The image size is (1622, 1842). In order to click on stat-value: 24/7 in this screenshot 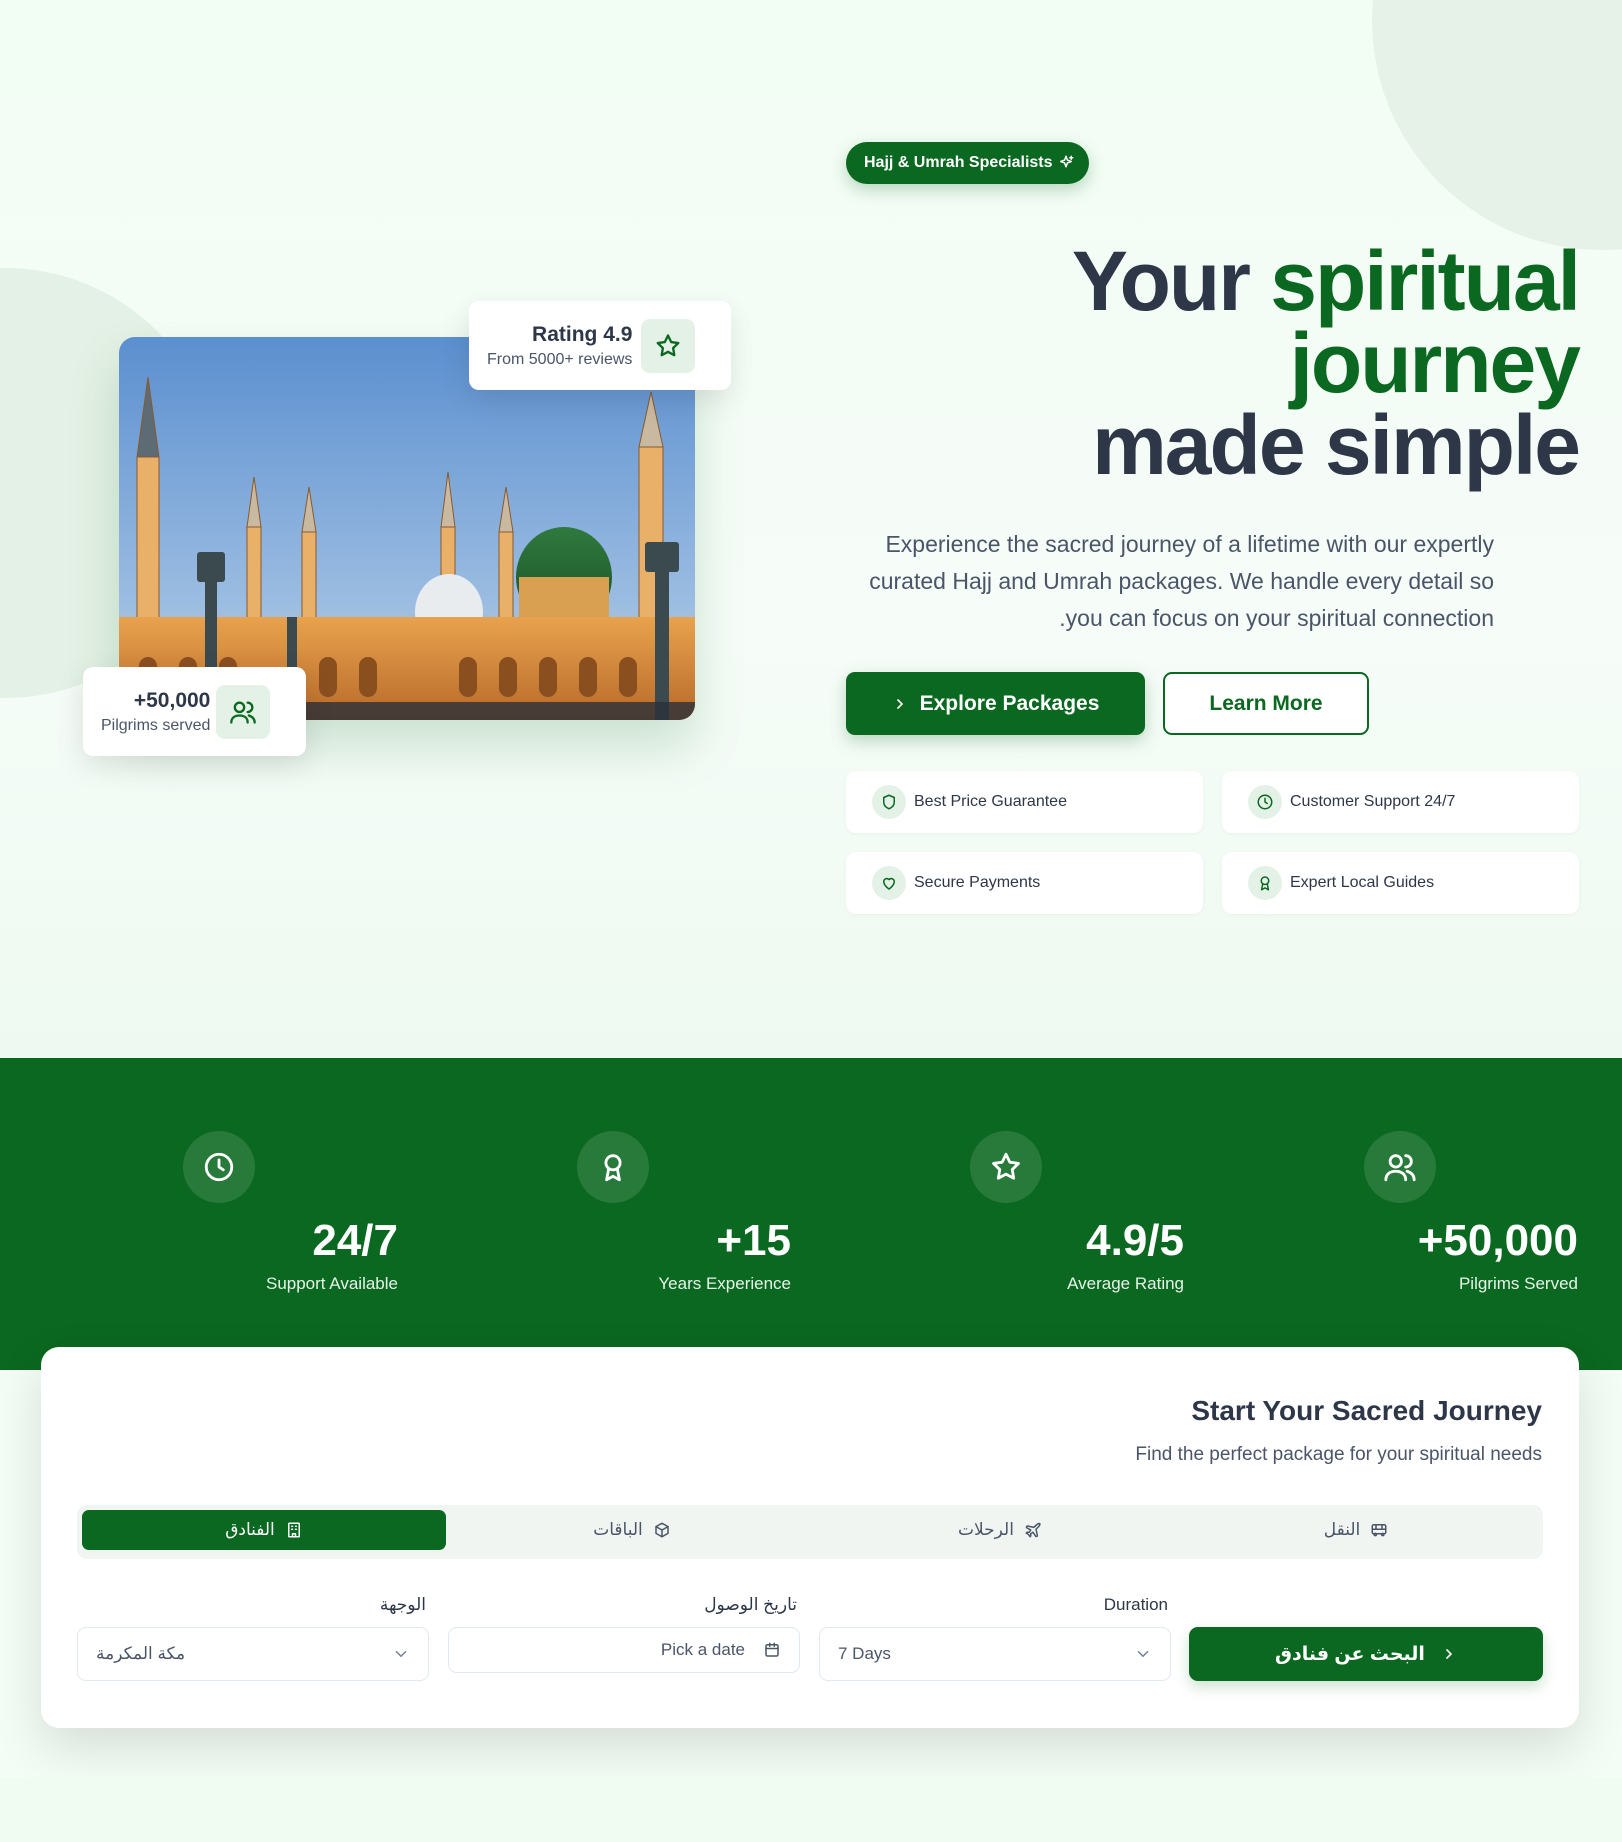, I will do `click(355, 1240)`.